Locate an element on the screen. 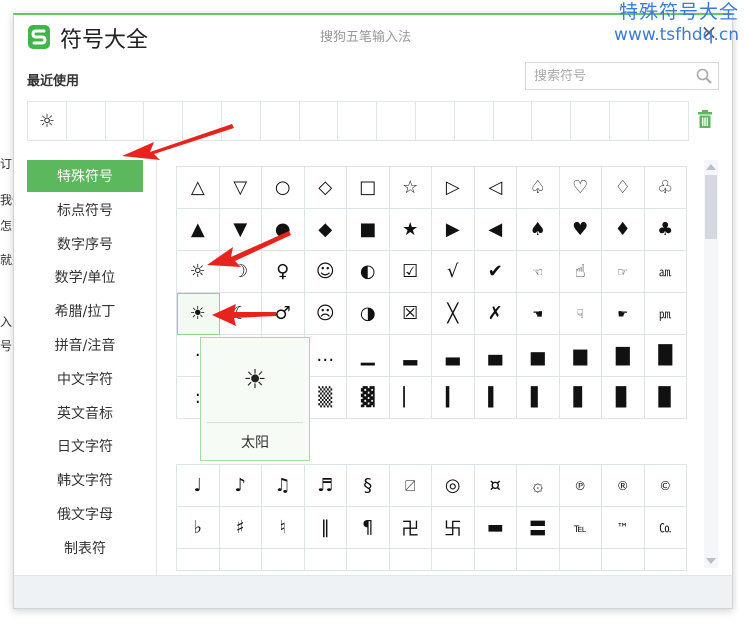 This screenshot has width=745, height=623. symbol-cell: 〼 is located at coordinates (410, 486).